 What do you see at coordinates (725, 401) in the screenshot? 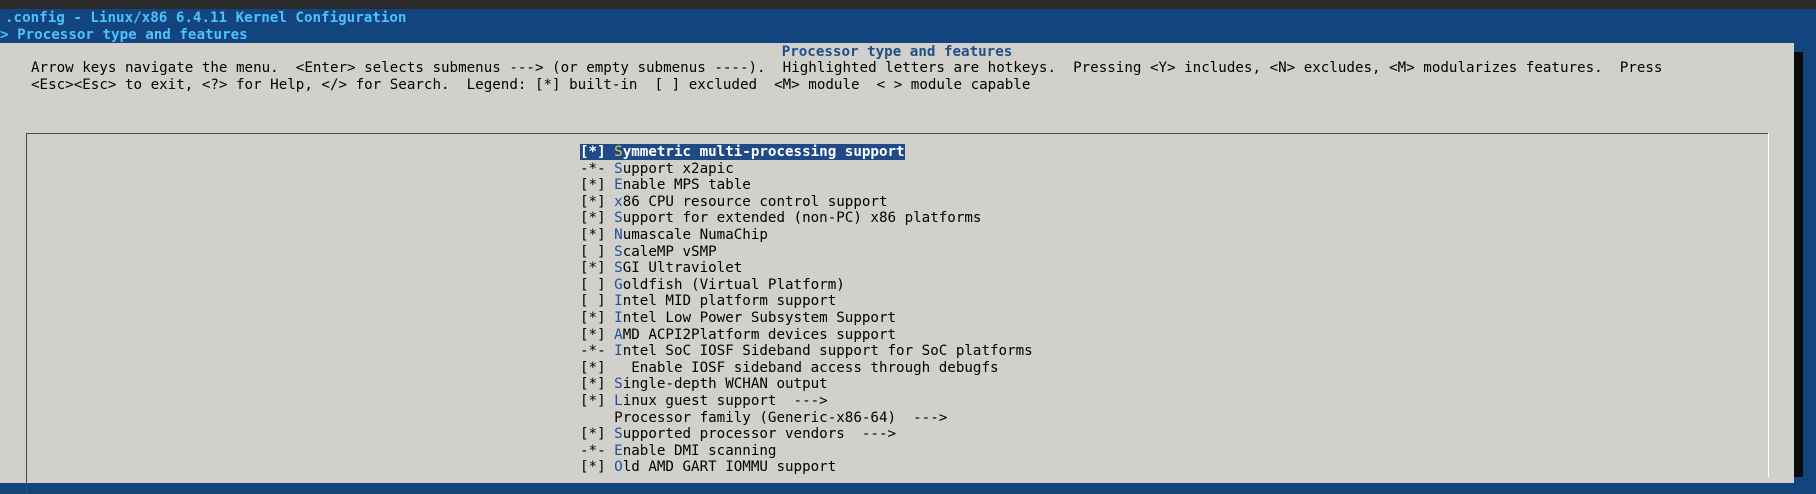
I see `menu-item-label: inux guest support --->` at bounding box center [725, 401].